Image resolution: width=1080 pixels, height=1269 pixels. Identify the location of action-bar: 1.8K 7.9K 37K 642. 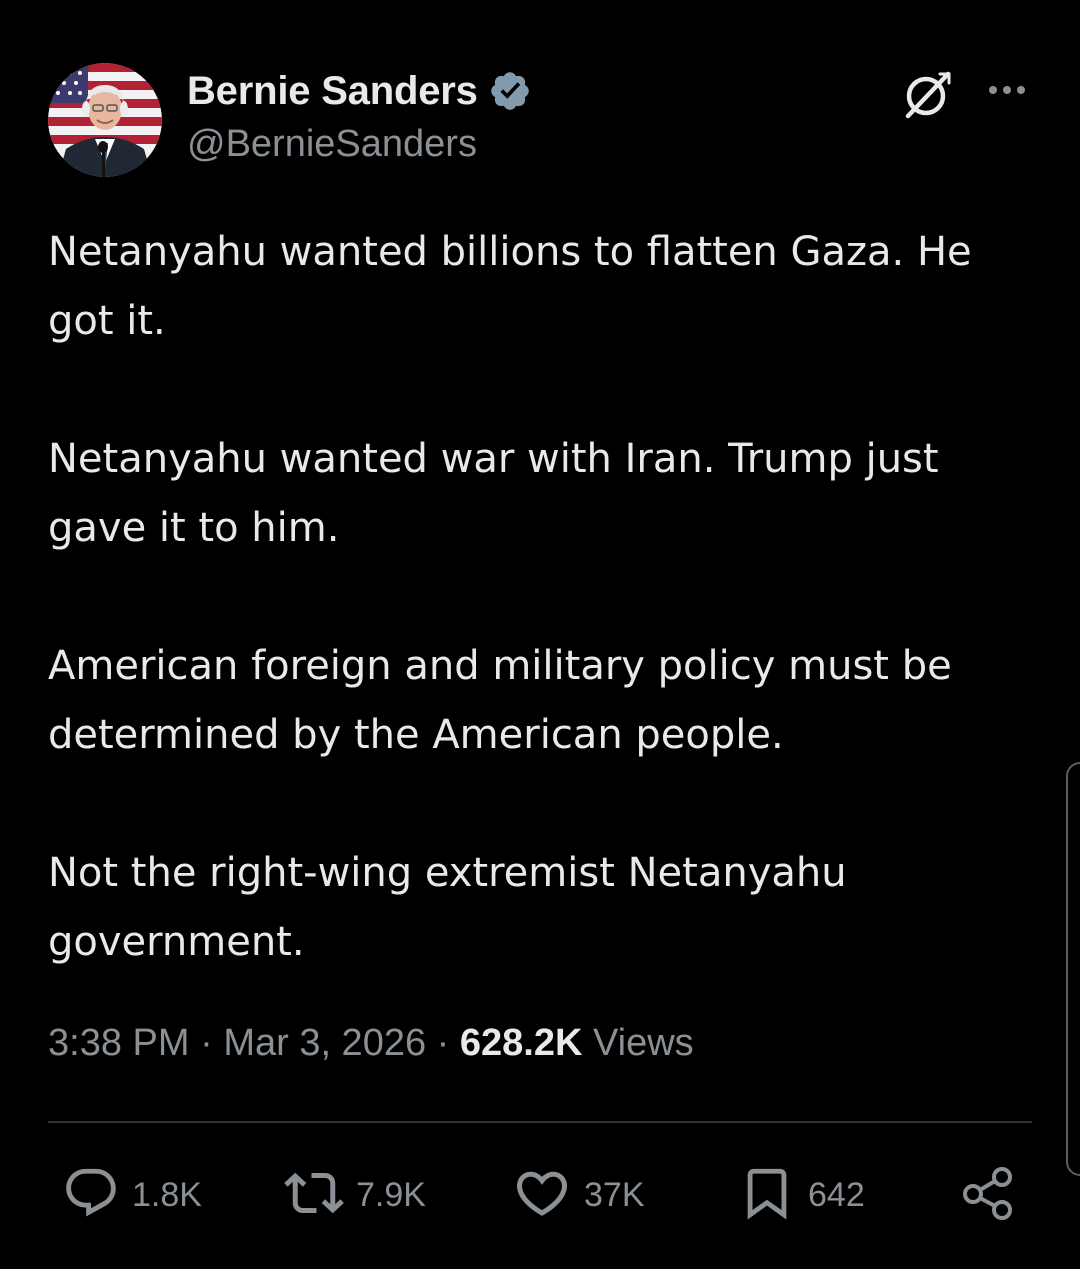
(540, 1195).